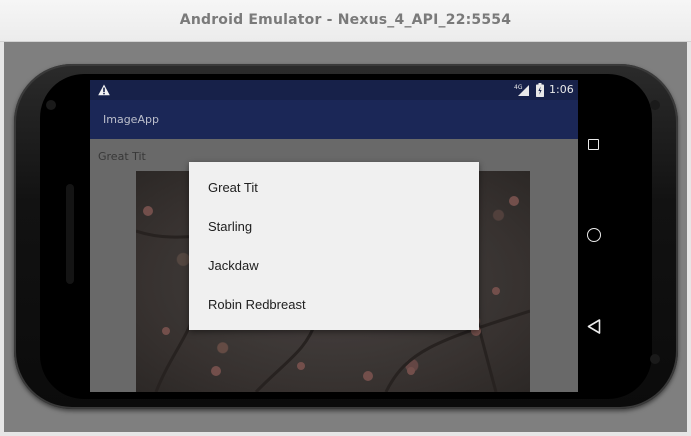 The width and height of the screenshot is (691, 436). I want to click on window-title: Android Emulator - Nexus_4_API_22:5554, so click(345, 20).